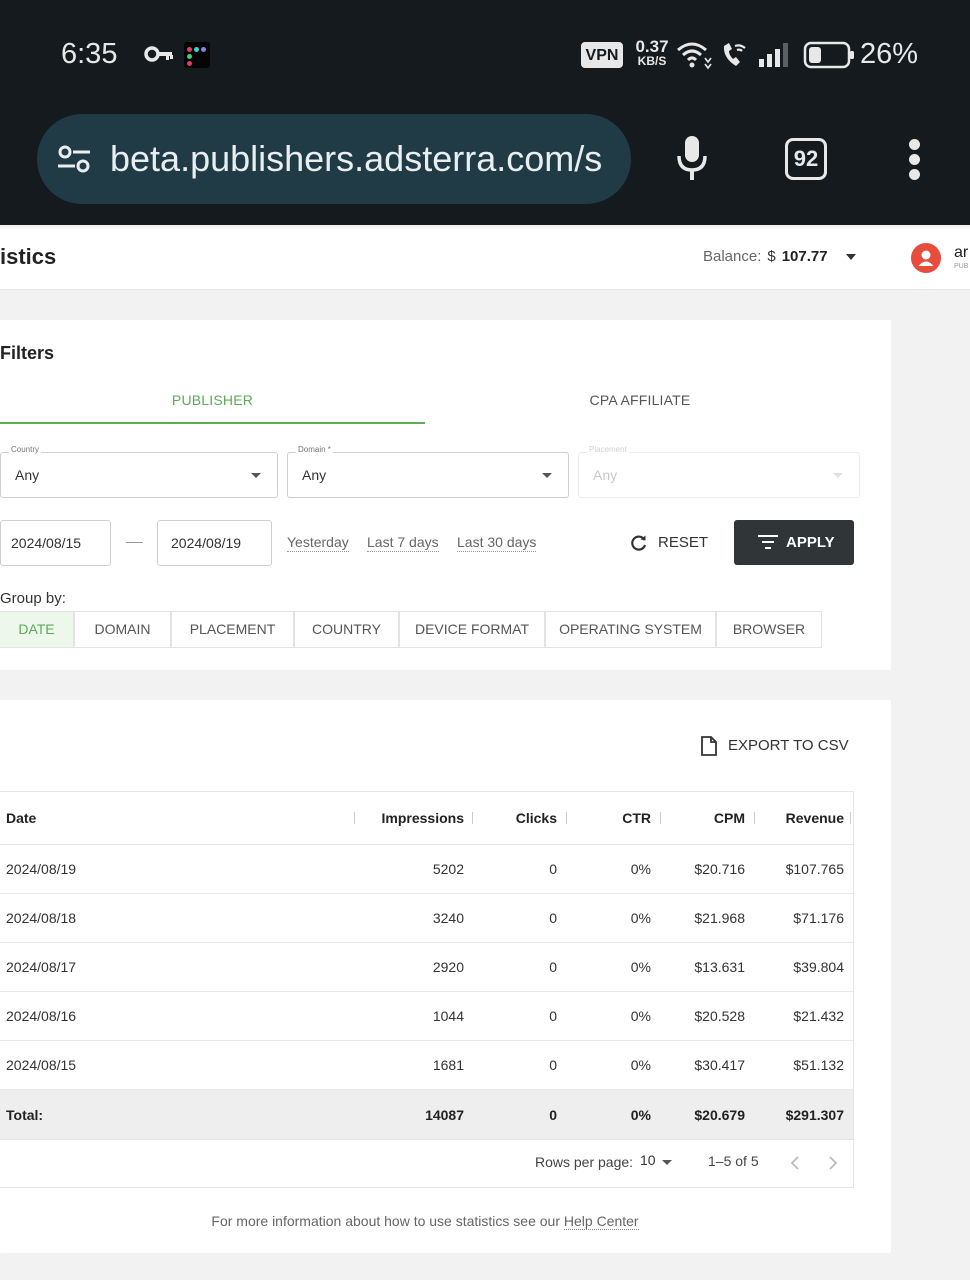 This screenshot has width=970, height=1280. Describe the element at coordinates (719, 471) in the screenshot. I see `placement-select: Placement Any` at that location.